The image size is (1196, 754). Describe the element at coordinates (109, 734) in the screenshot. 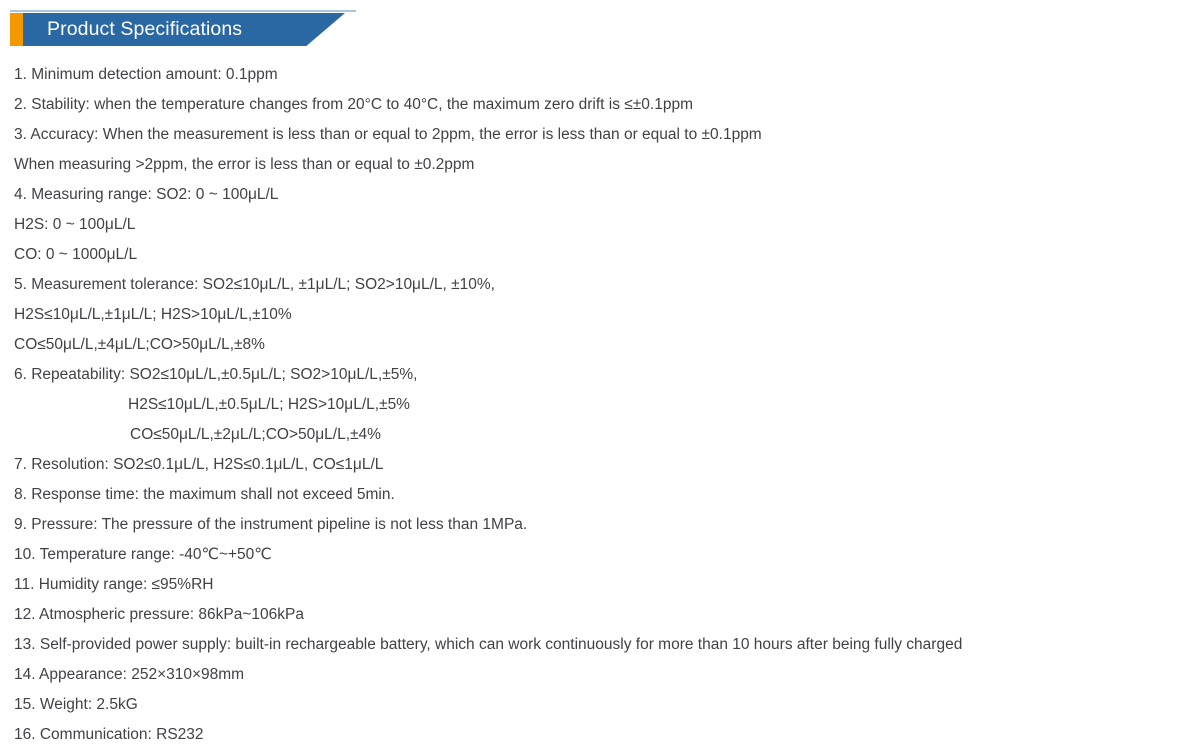

I see `spec-line: 16. Communication: RS232` at that location.